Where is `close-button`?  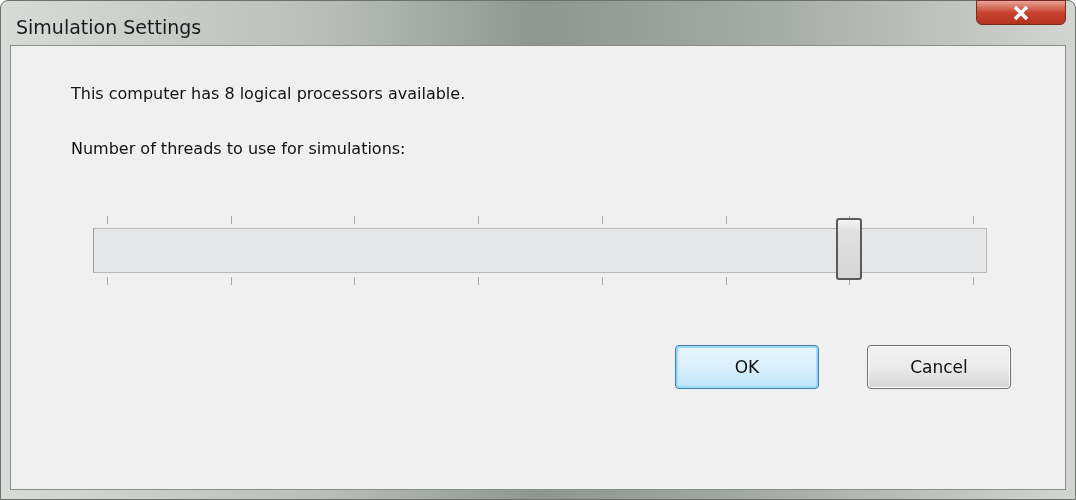 close-button is located at coordinates (1021, 12).